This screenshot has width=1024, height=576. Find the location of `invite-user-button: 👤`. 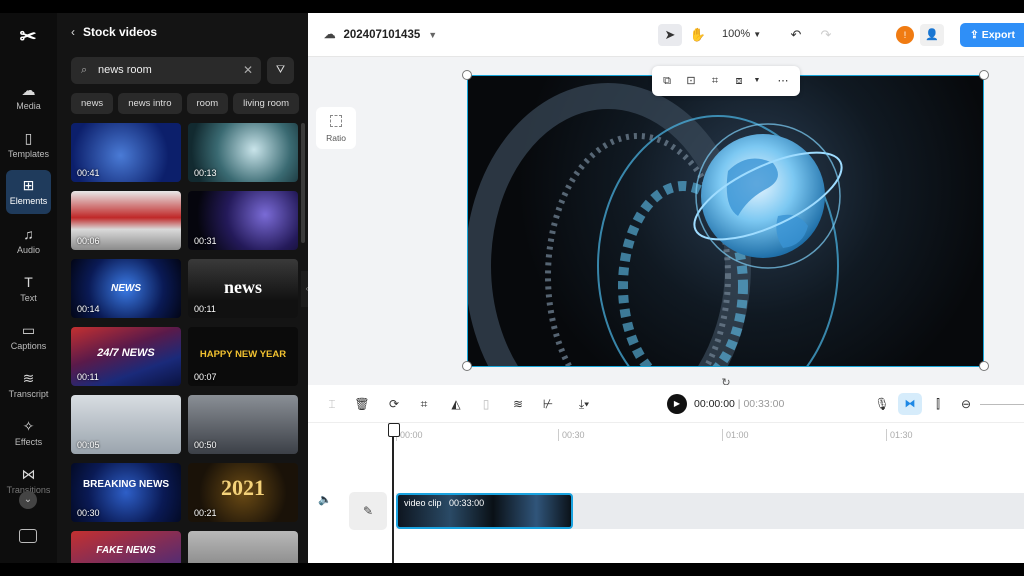

invite-user-button: 👤 is located at coordinates (932, 35).